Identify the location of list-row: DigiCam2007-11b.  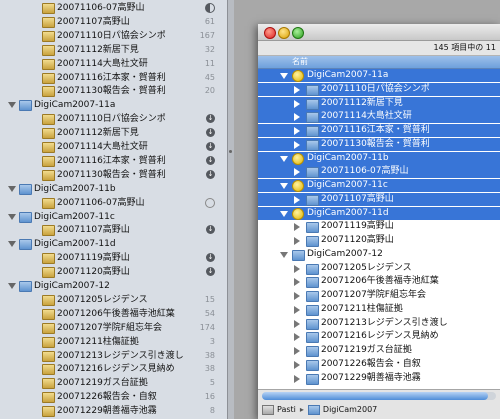
(379, 158).